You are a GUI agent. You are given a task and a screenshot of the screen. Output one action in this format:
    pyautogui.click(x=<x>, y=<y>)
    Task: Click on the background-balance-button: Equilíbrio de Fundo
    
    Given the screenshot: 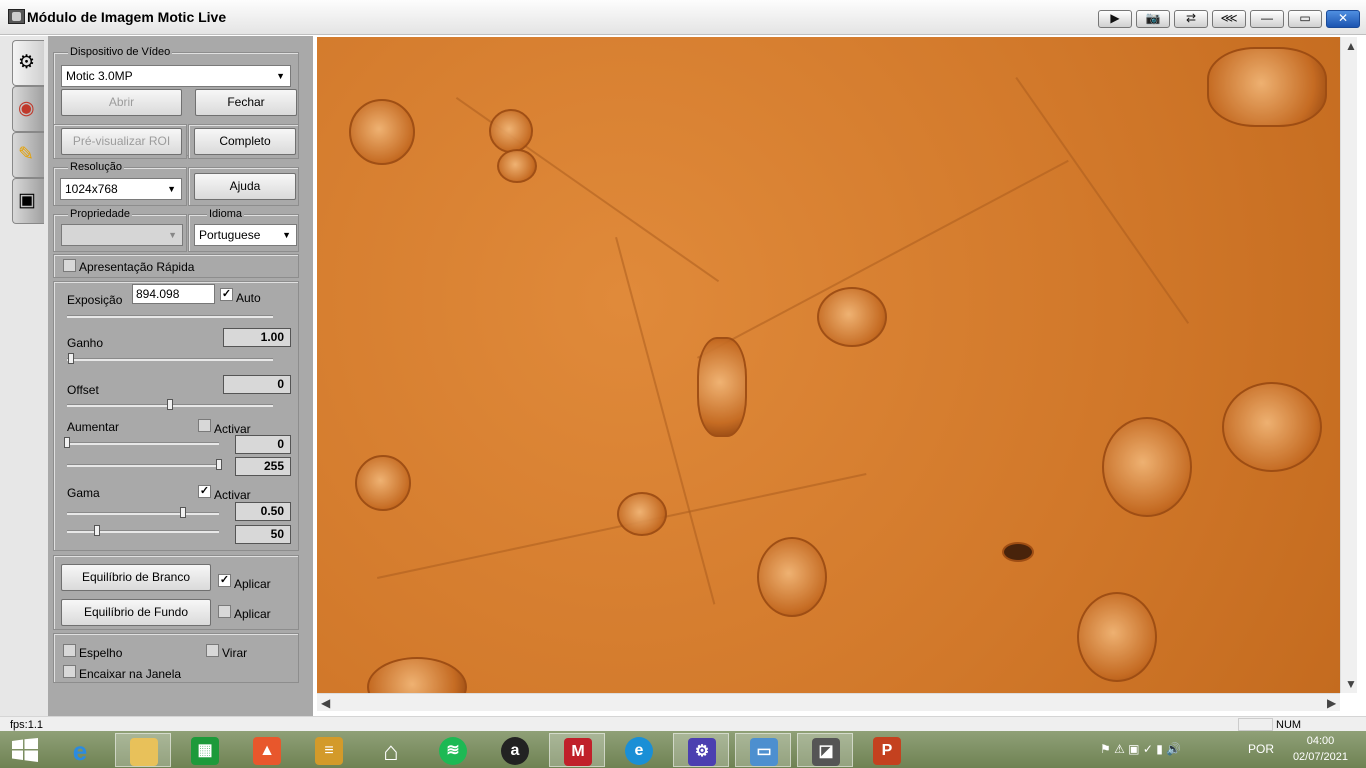 What is the action you would take?
    pyautogui.click(x=136, y=612)
    